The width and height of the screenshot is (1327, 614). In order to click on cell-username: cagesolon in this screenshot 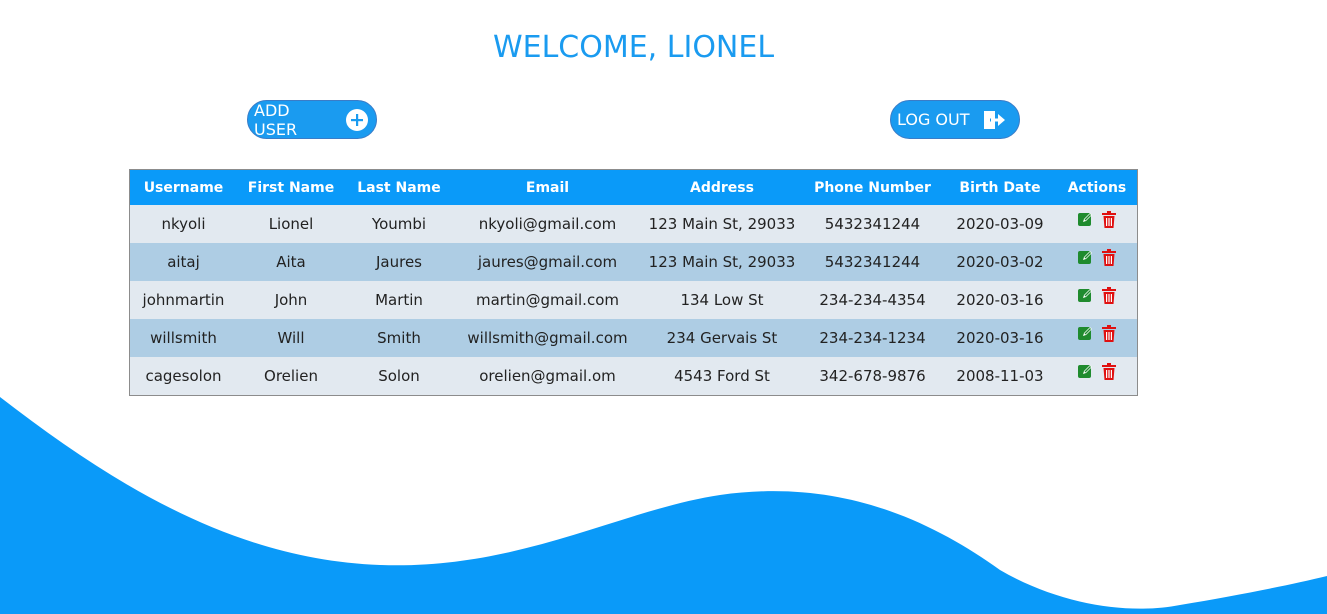, I will do `click(183, 376)`.